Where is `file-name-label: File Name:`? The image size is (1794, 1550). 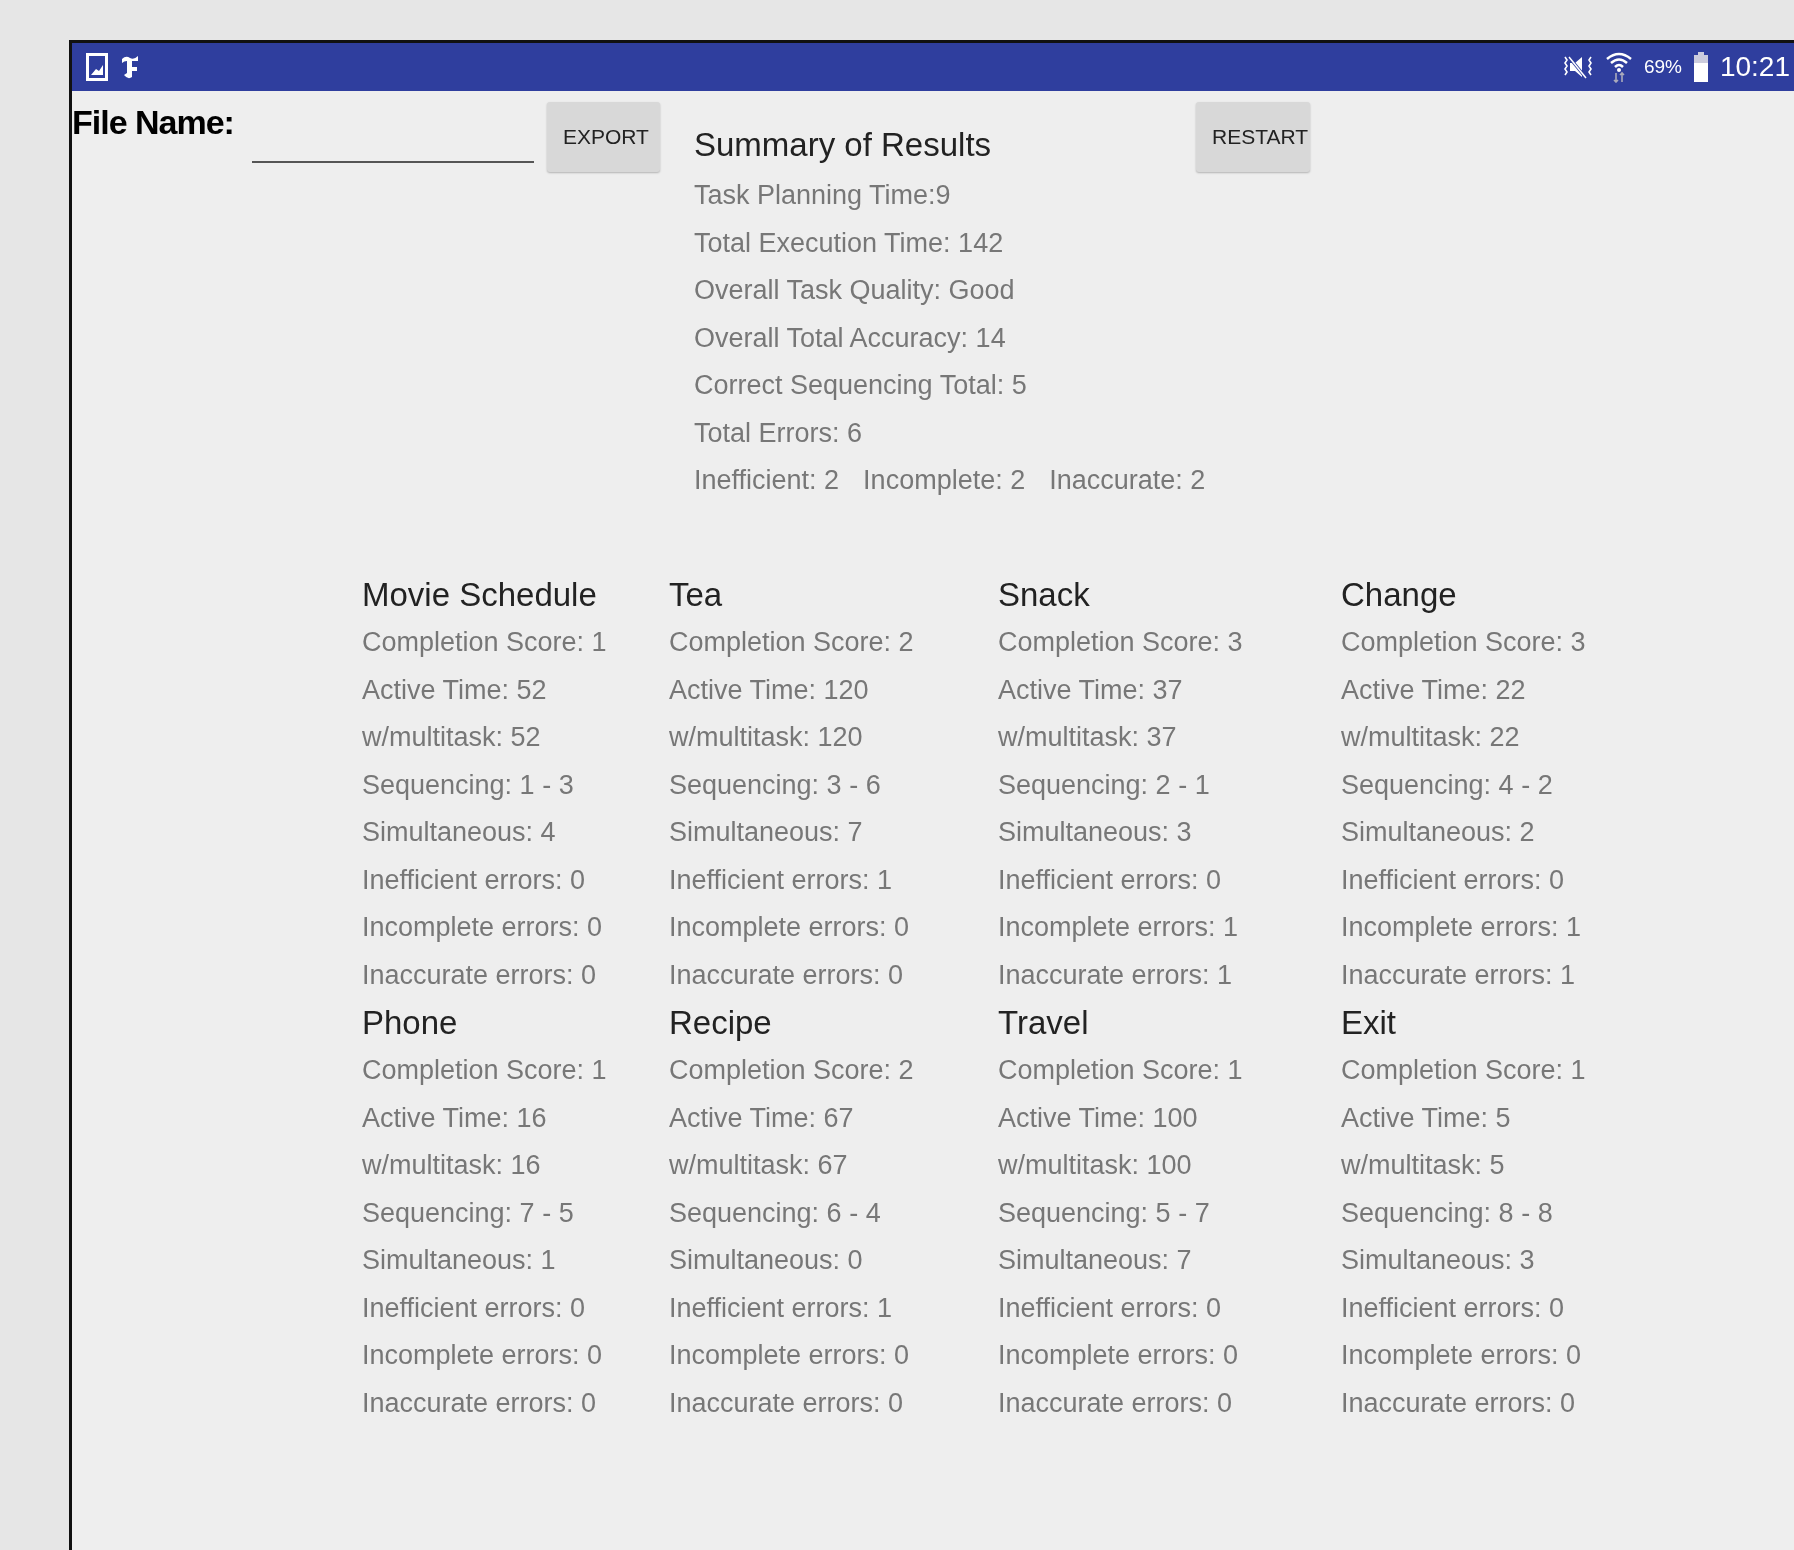 file-name-label: File Name: is located at coordinates (153, 122).